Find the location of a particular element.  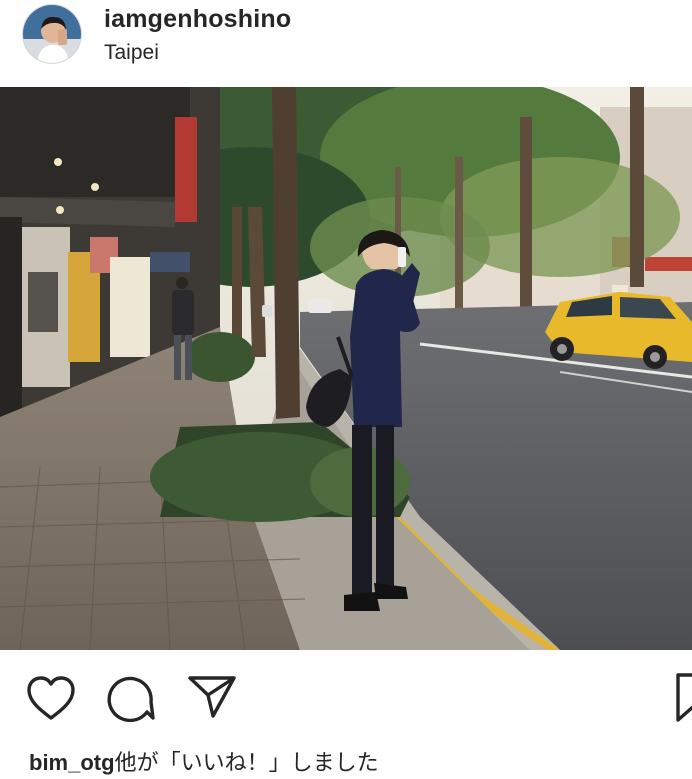

avatar-image is located at coordinates (52, 34).